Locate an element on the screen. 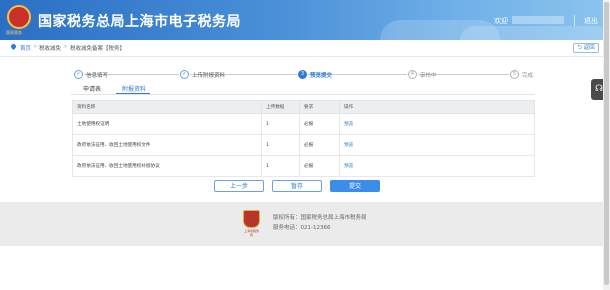 The height and width of the screenshot is (290, 610). step-4-number: 4 is located at coordinates (412, 74).